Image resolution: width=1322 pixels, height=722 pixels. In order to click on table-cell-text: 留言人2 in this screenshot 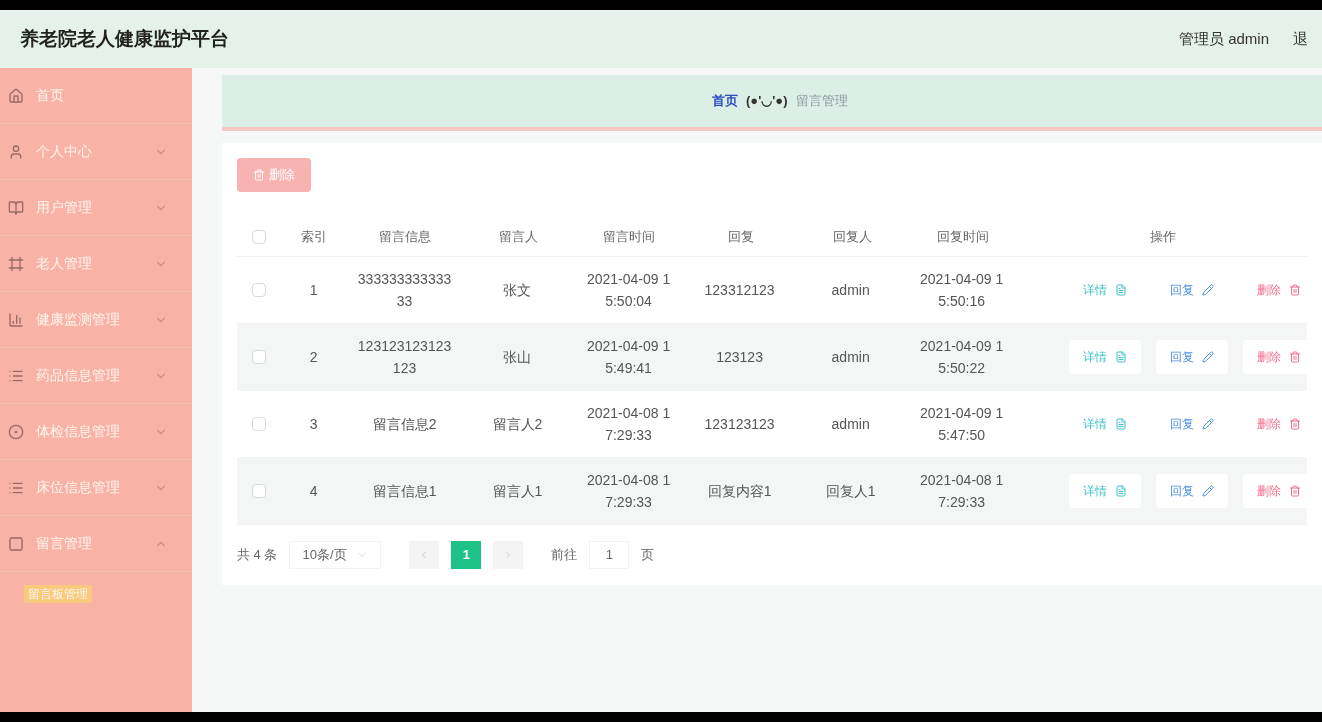, I will do `click(517, 424)`.